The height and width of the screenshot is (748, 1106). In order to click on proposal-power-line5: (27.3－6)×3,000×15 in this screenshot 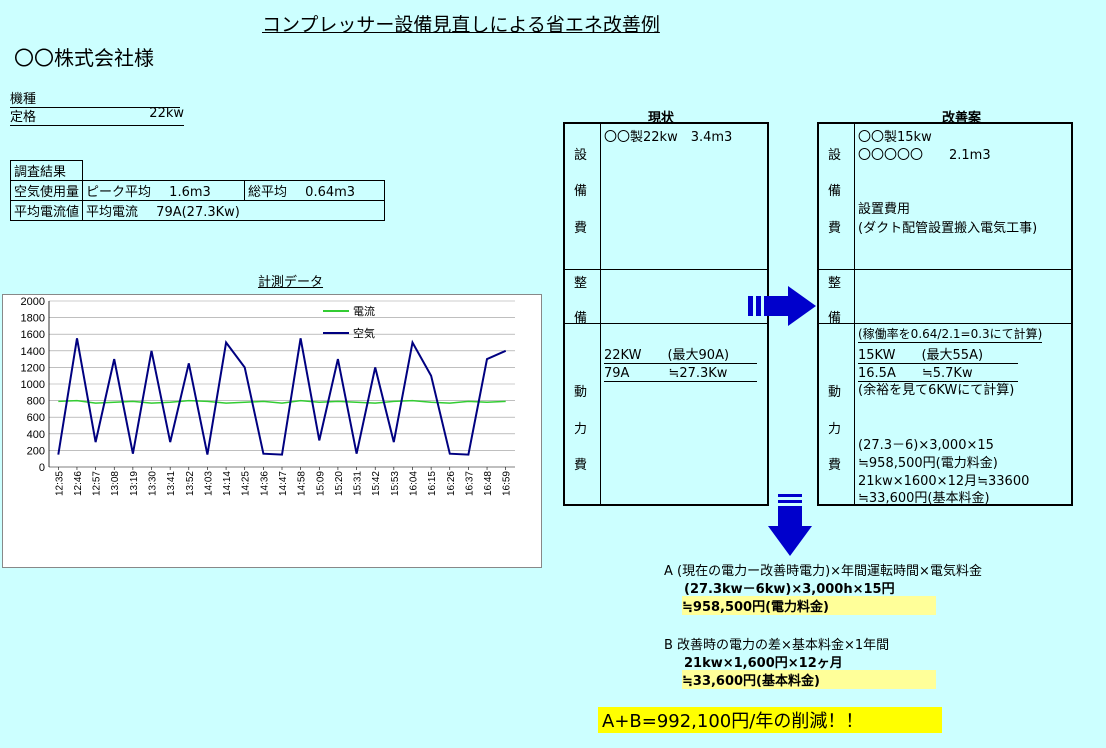, I will do `click(926, 445)`.